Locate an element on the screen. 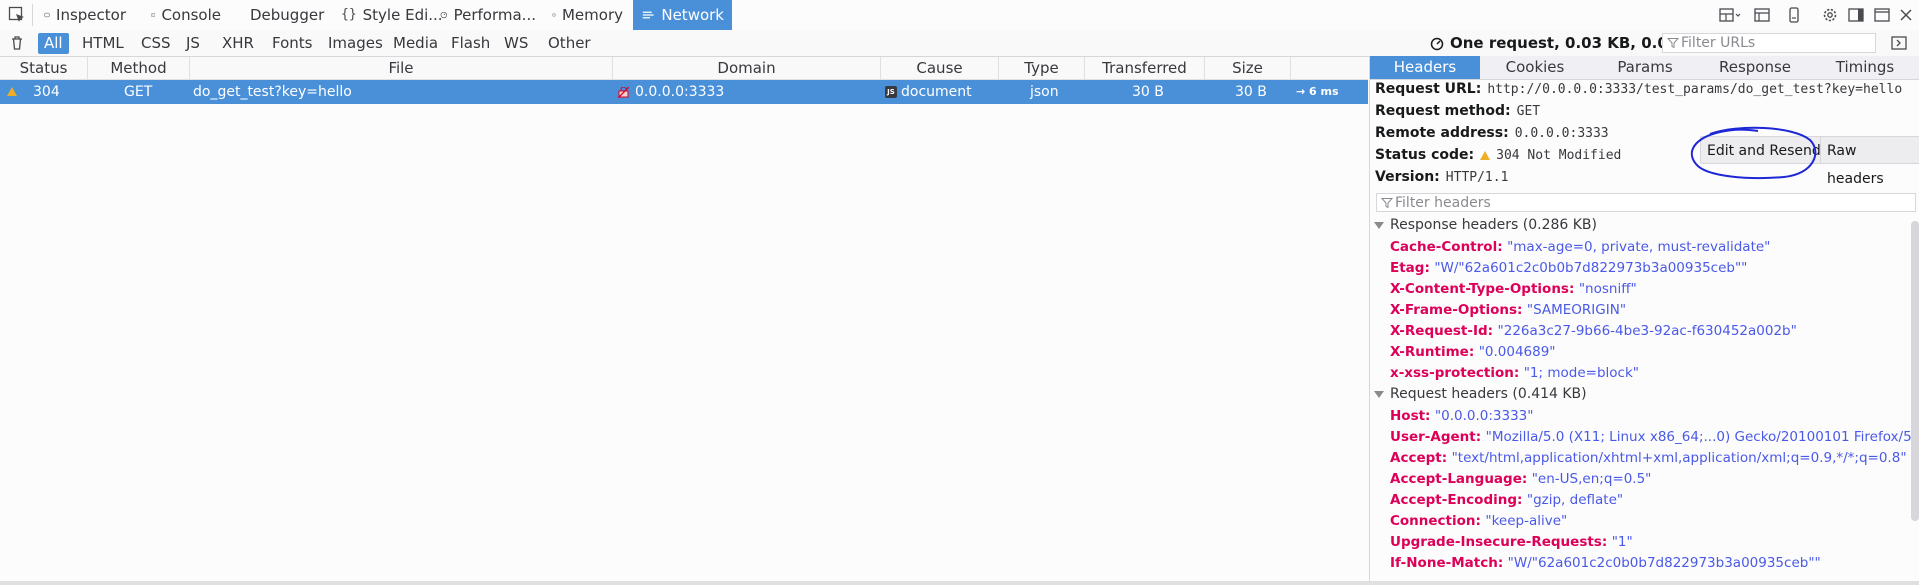  tab-label: Network is located at coordinates (692, 15).